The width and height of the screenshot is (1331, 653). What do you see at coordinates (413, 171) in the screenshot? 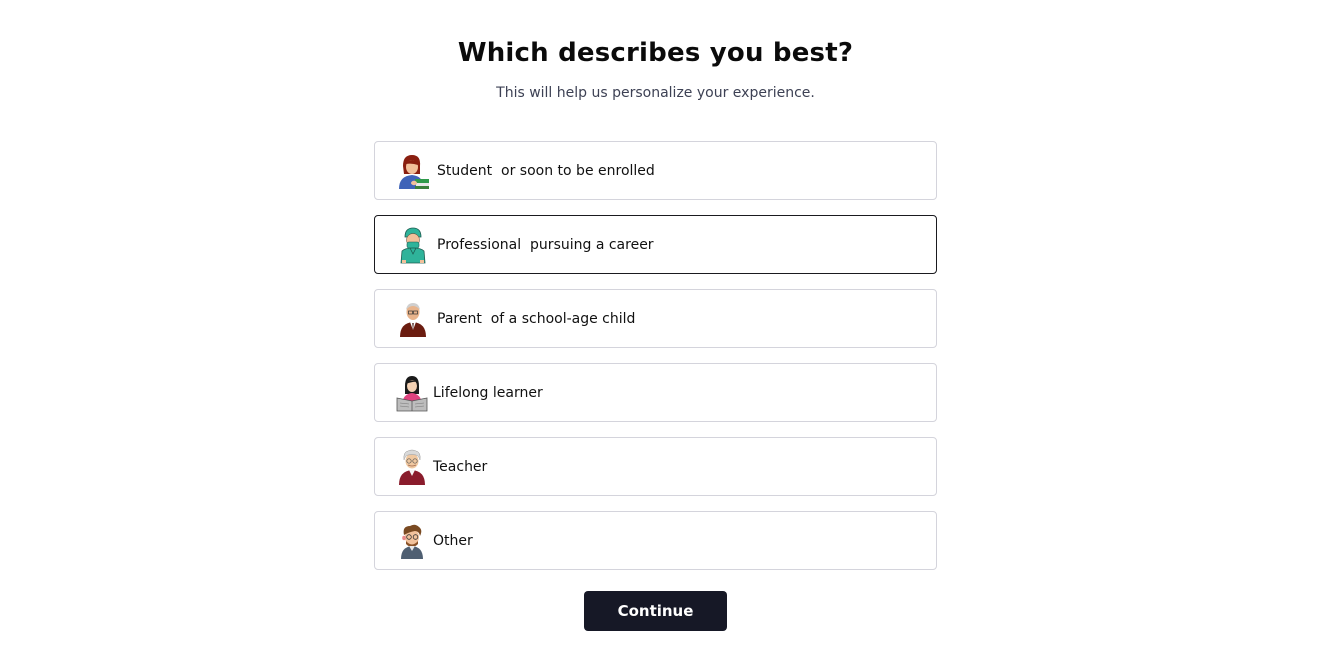
I see `student-avatar-icon` at bounding box center [413, 171].